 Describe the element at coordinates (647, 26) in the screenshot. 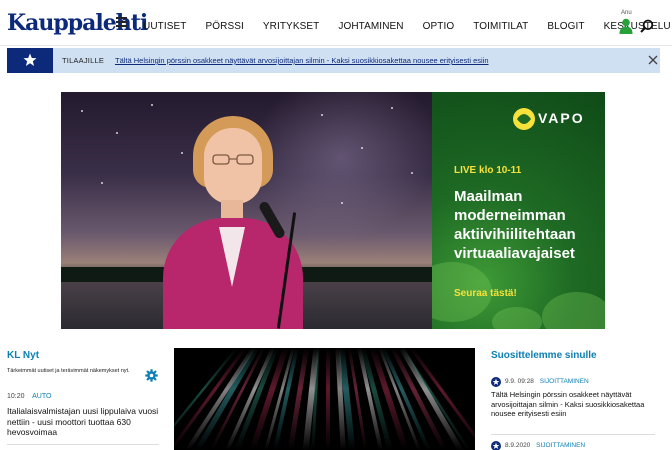

I see `search-icon` at that location.